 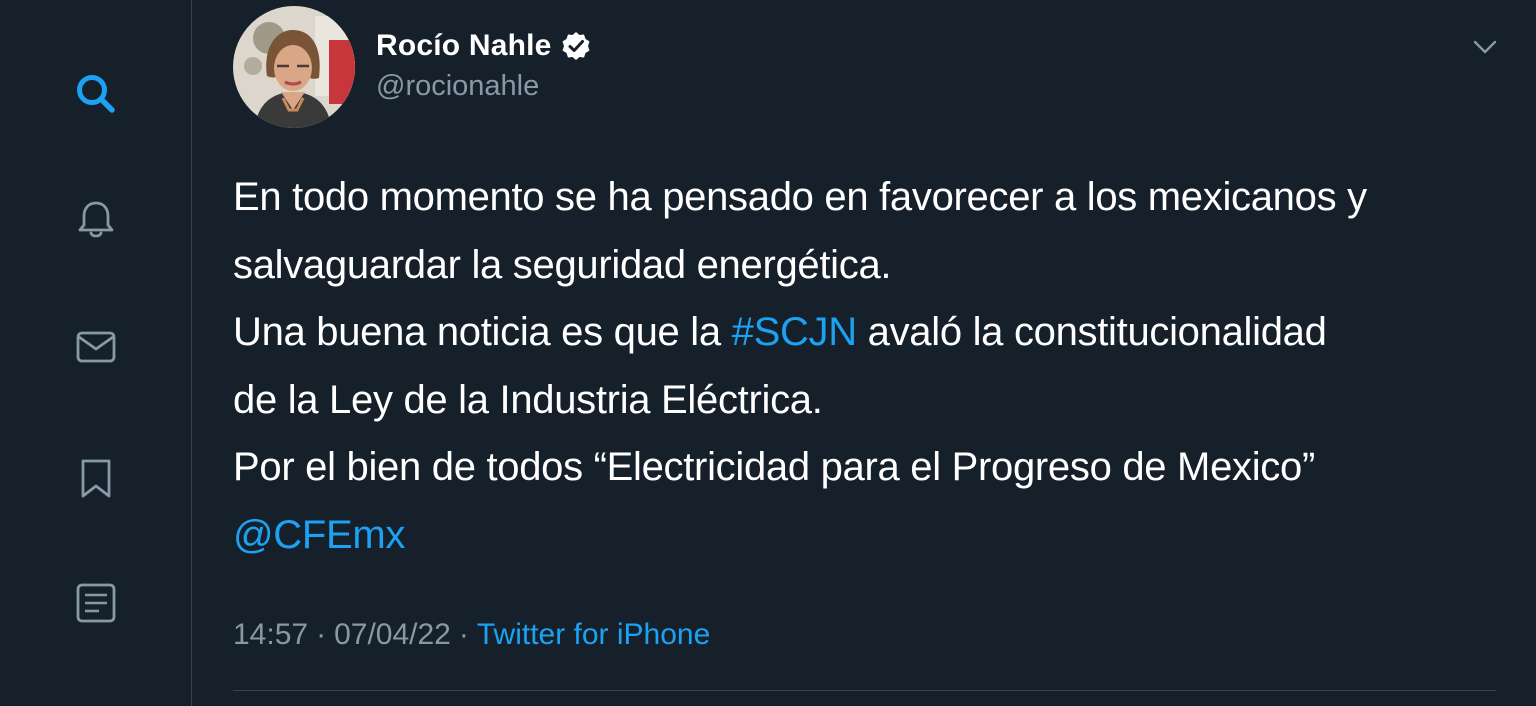 I want to click on nav-notifications, so click(x=96, y=220).